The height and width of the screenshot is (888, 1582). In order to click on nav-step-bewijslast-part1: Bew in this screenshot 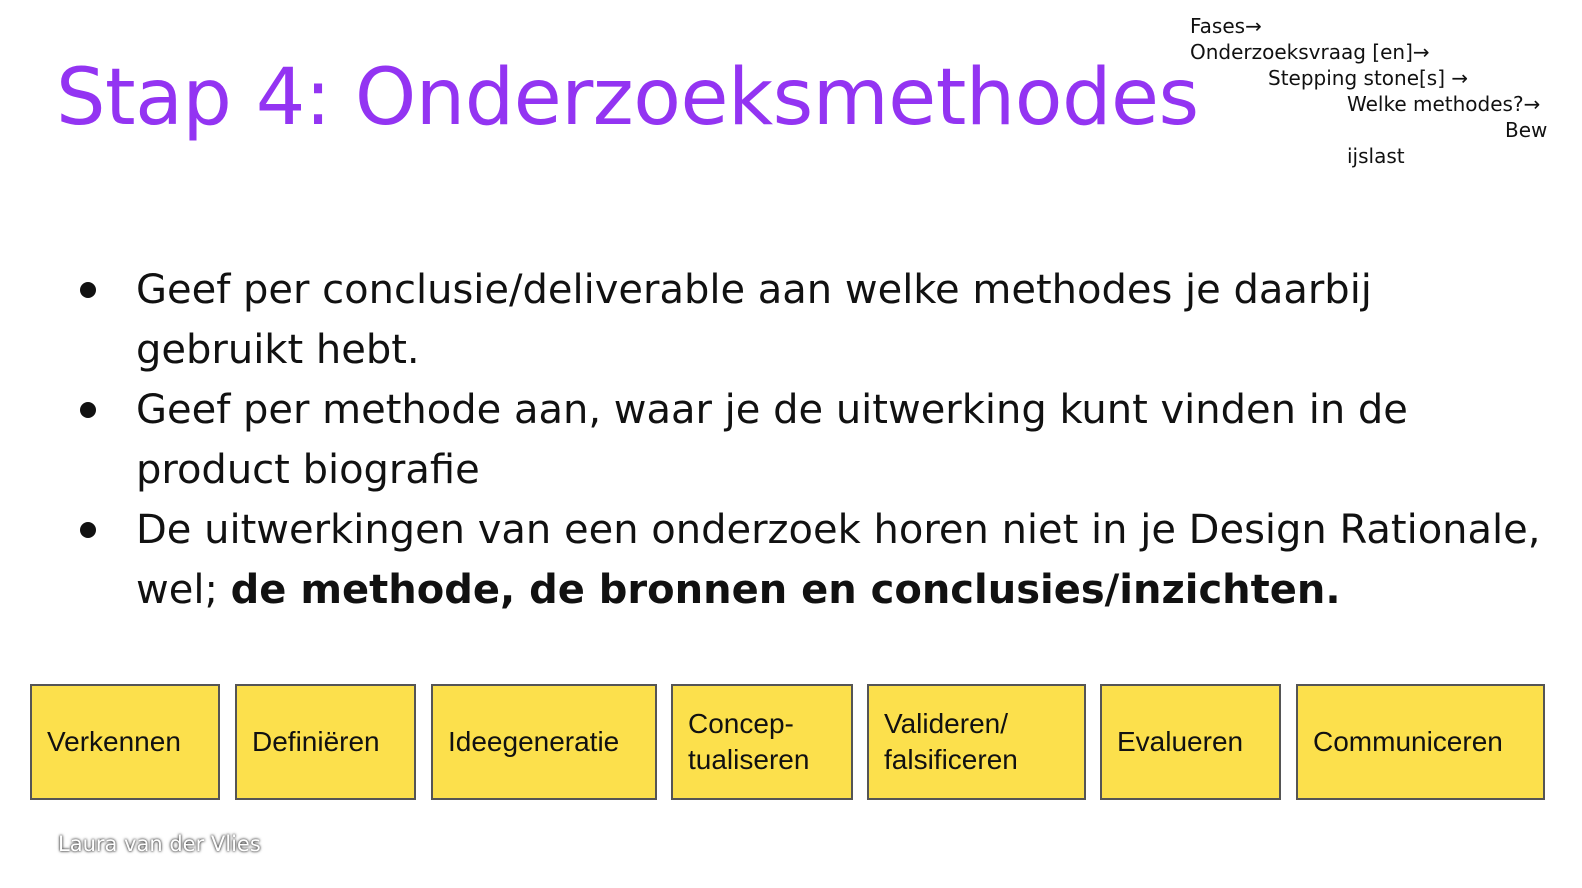, I will do `click(1526, 130)`.